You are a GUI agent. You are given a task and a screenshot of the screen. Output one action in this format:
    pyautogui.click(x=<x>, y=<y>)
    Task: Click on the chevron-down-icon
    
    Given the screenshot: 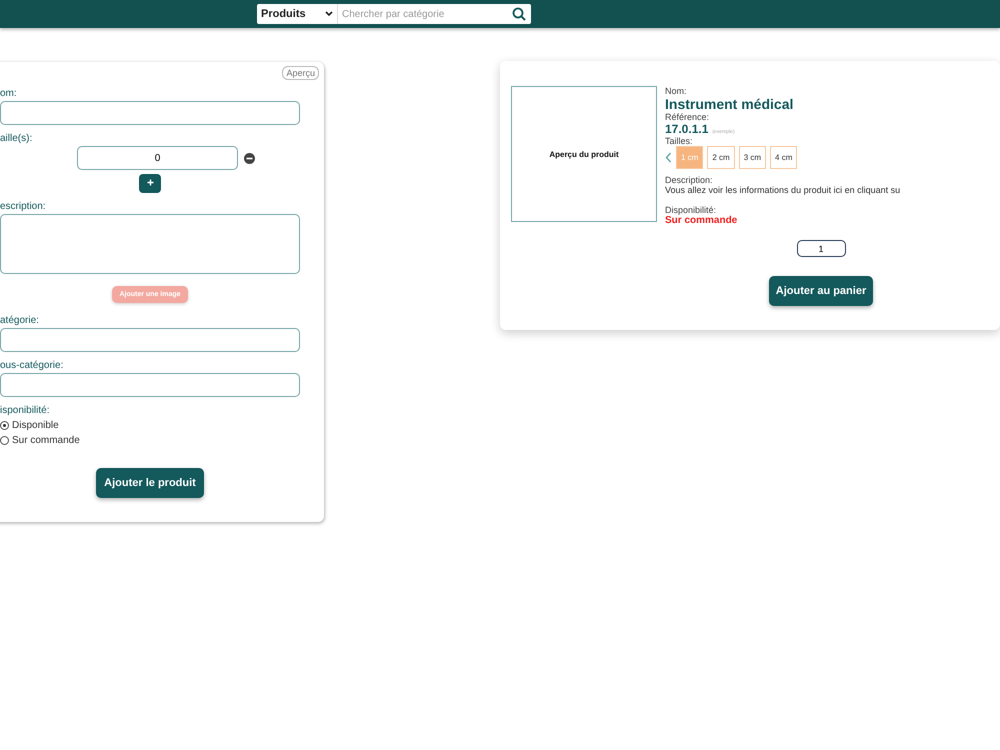 What is the action you would take?
    pyautogui.click(x=329, y=14)
    